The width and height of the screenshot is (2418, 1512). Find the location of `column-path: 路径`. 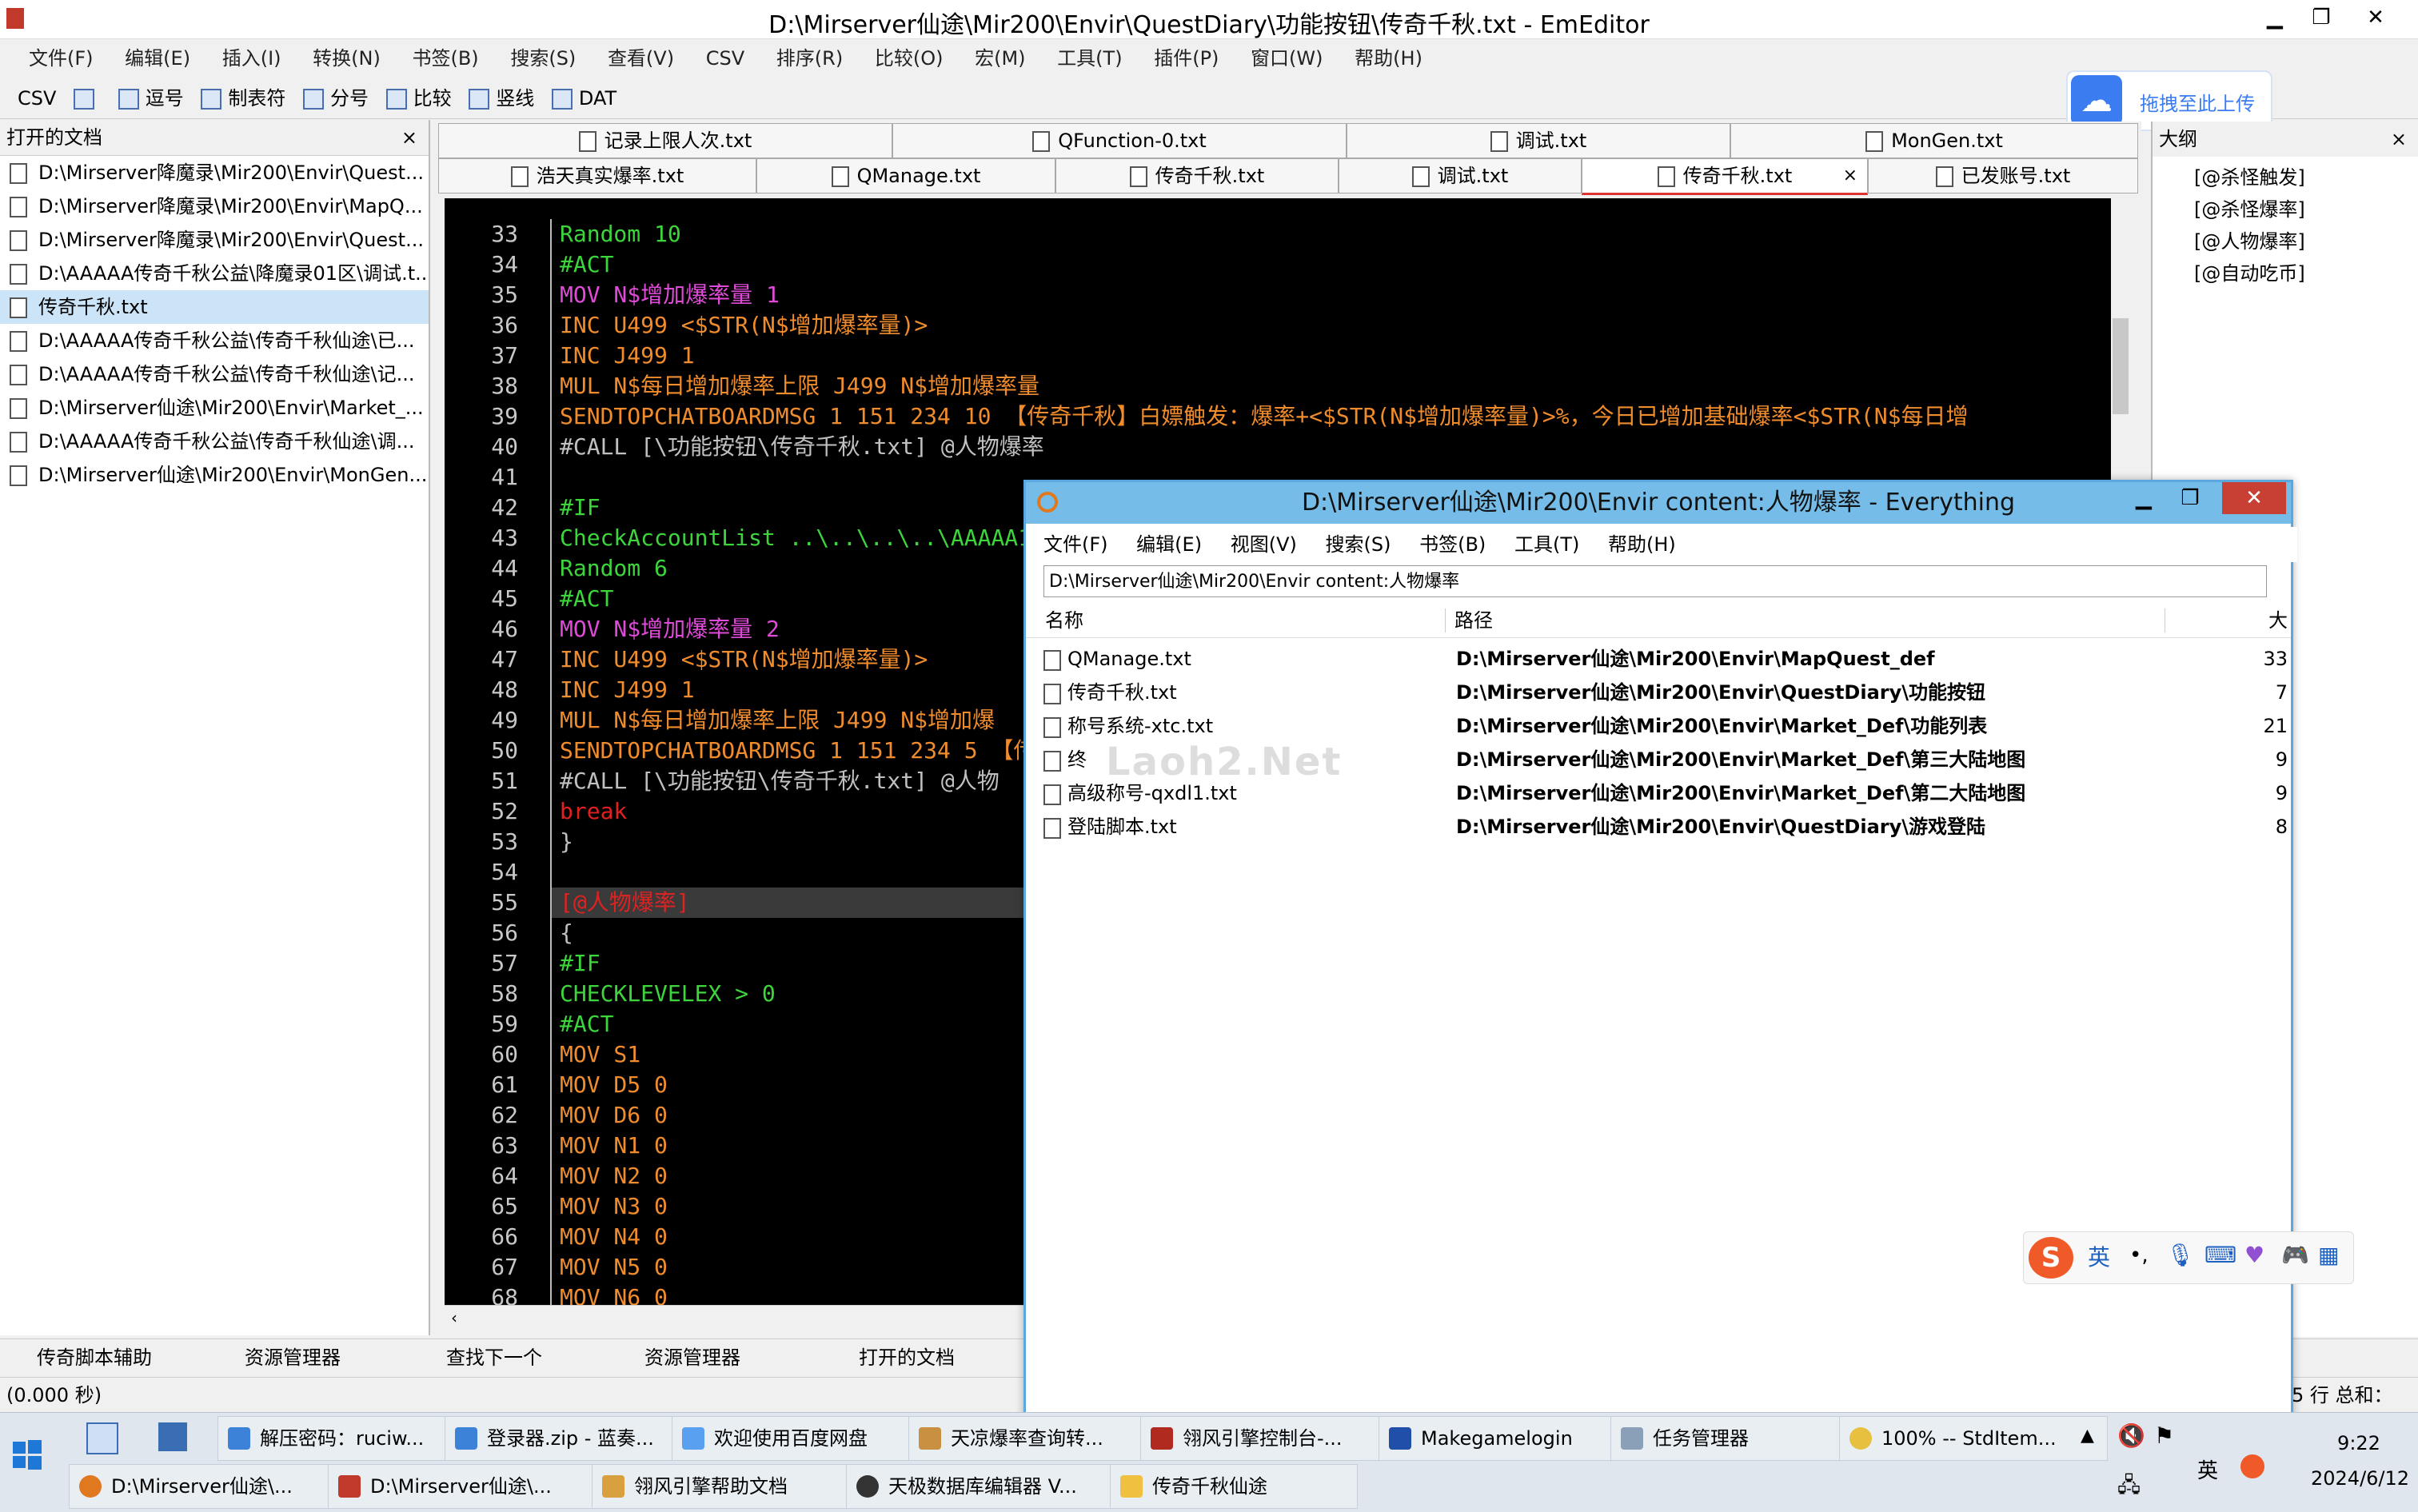

column-path: 路径 is located at coordinates (1474, 620).